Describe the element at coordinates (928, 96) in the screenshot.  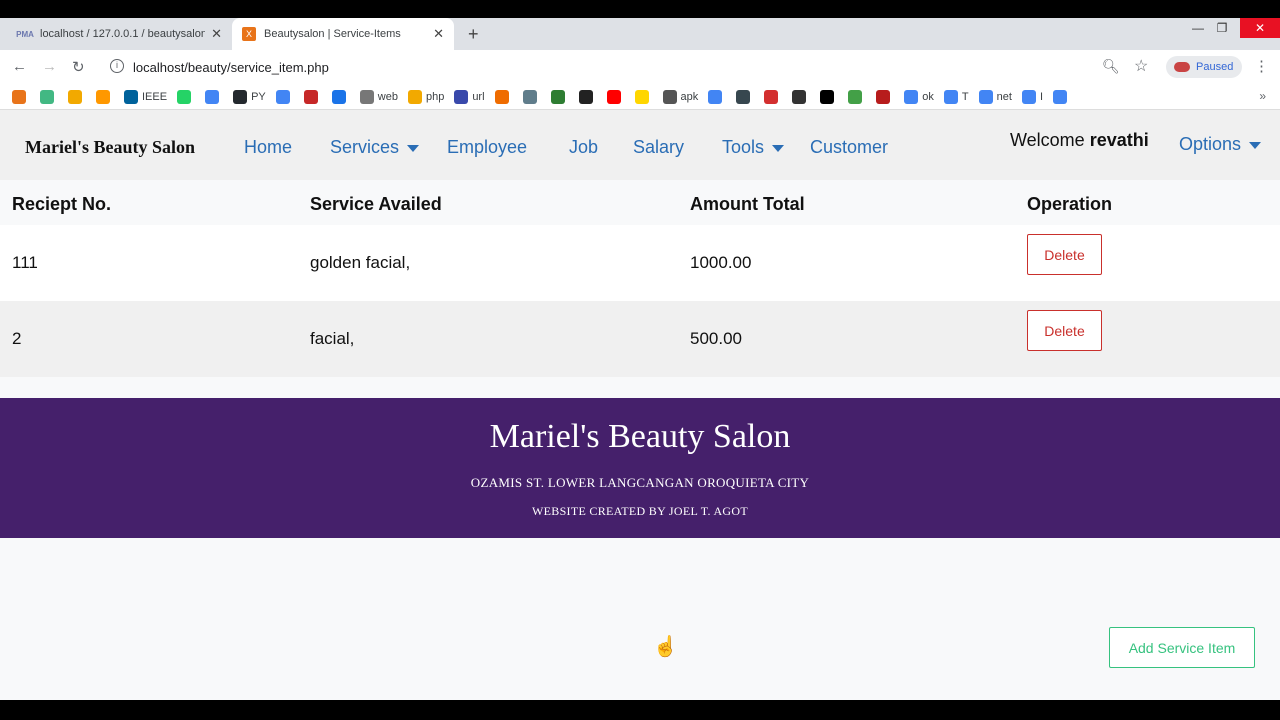
I see `bookmark-label: ok` at that location.